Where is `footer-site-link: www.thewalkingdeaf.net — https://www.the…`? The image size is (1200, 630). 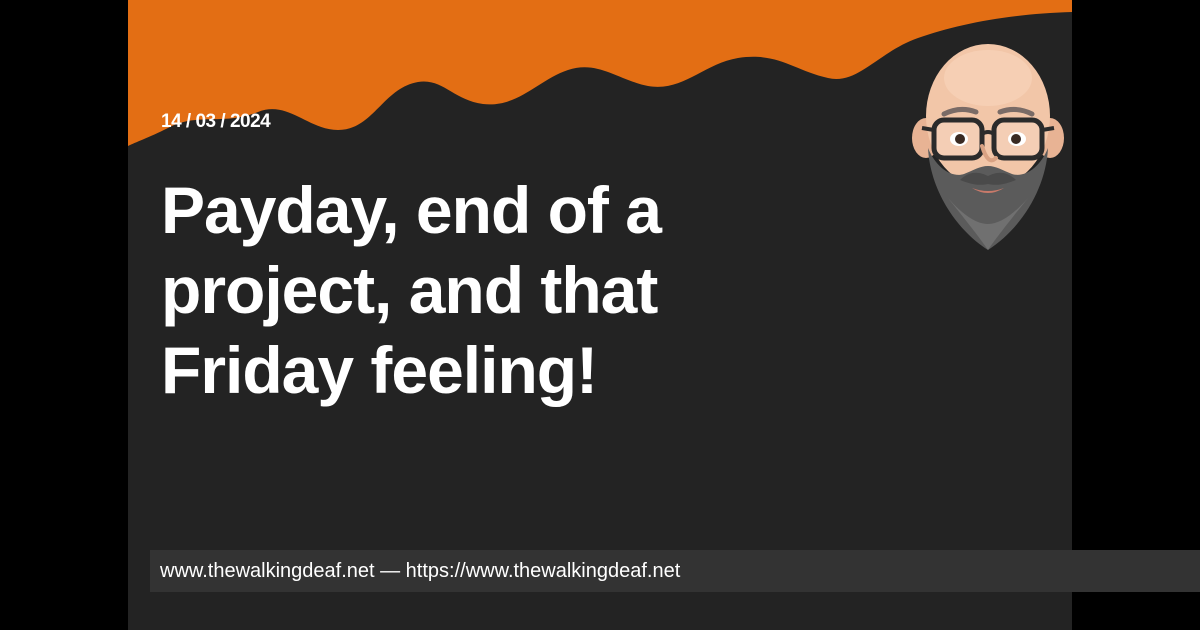
footer-site-link: www.thewalkingdeaf.net — https://www.the… is located at coordinates (420, 571).